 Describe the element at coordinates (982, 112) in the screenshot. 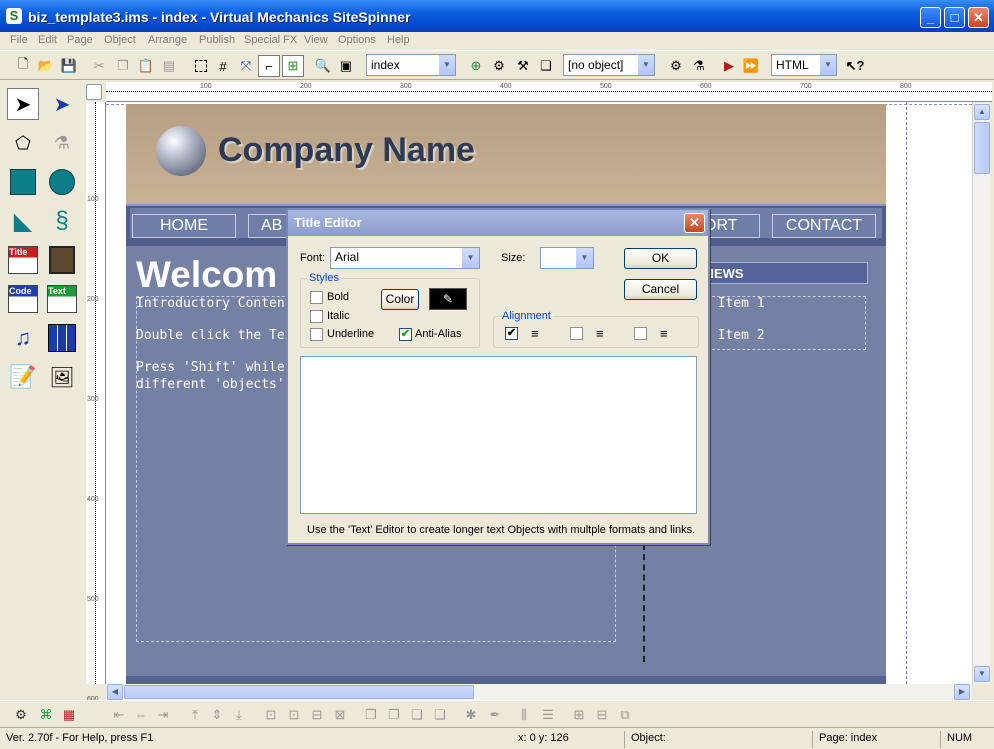

I see `scroll-up-icon: ▲` at that location.